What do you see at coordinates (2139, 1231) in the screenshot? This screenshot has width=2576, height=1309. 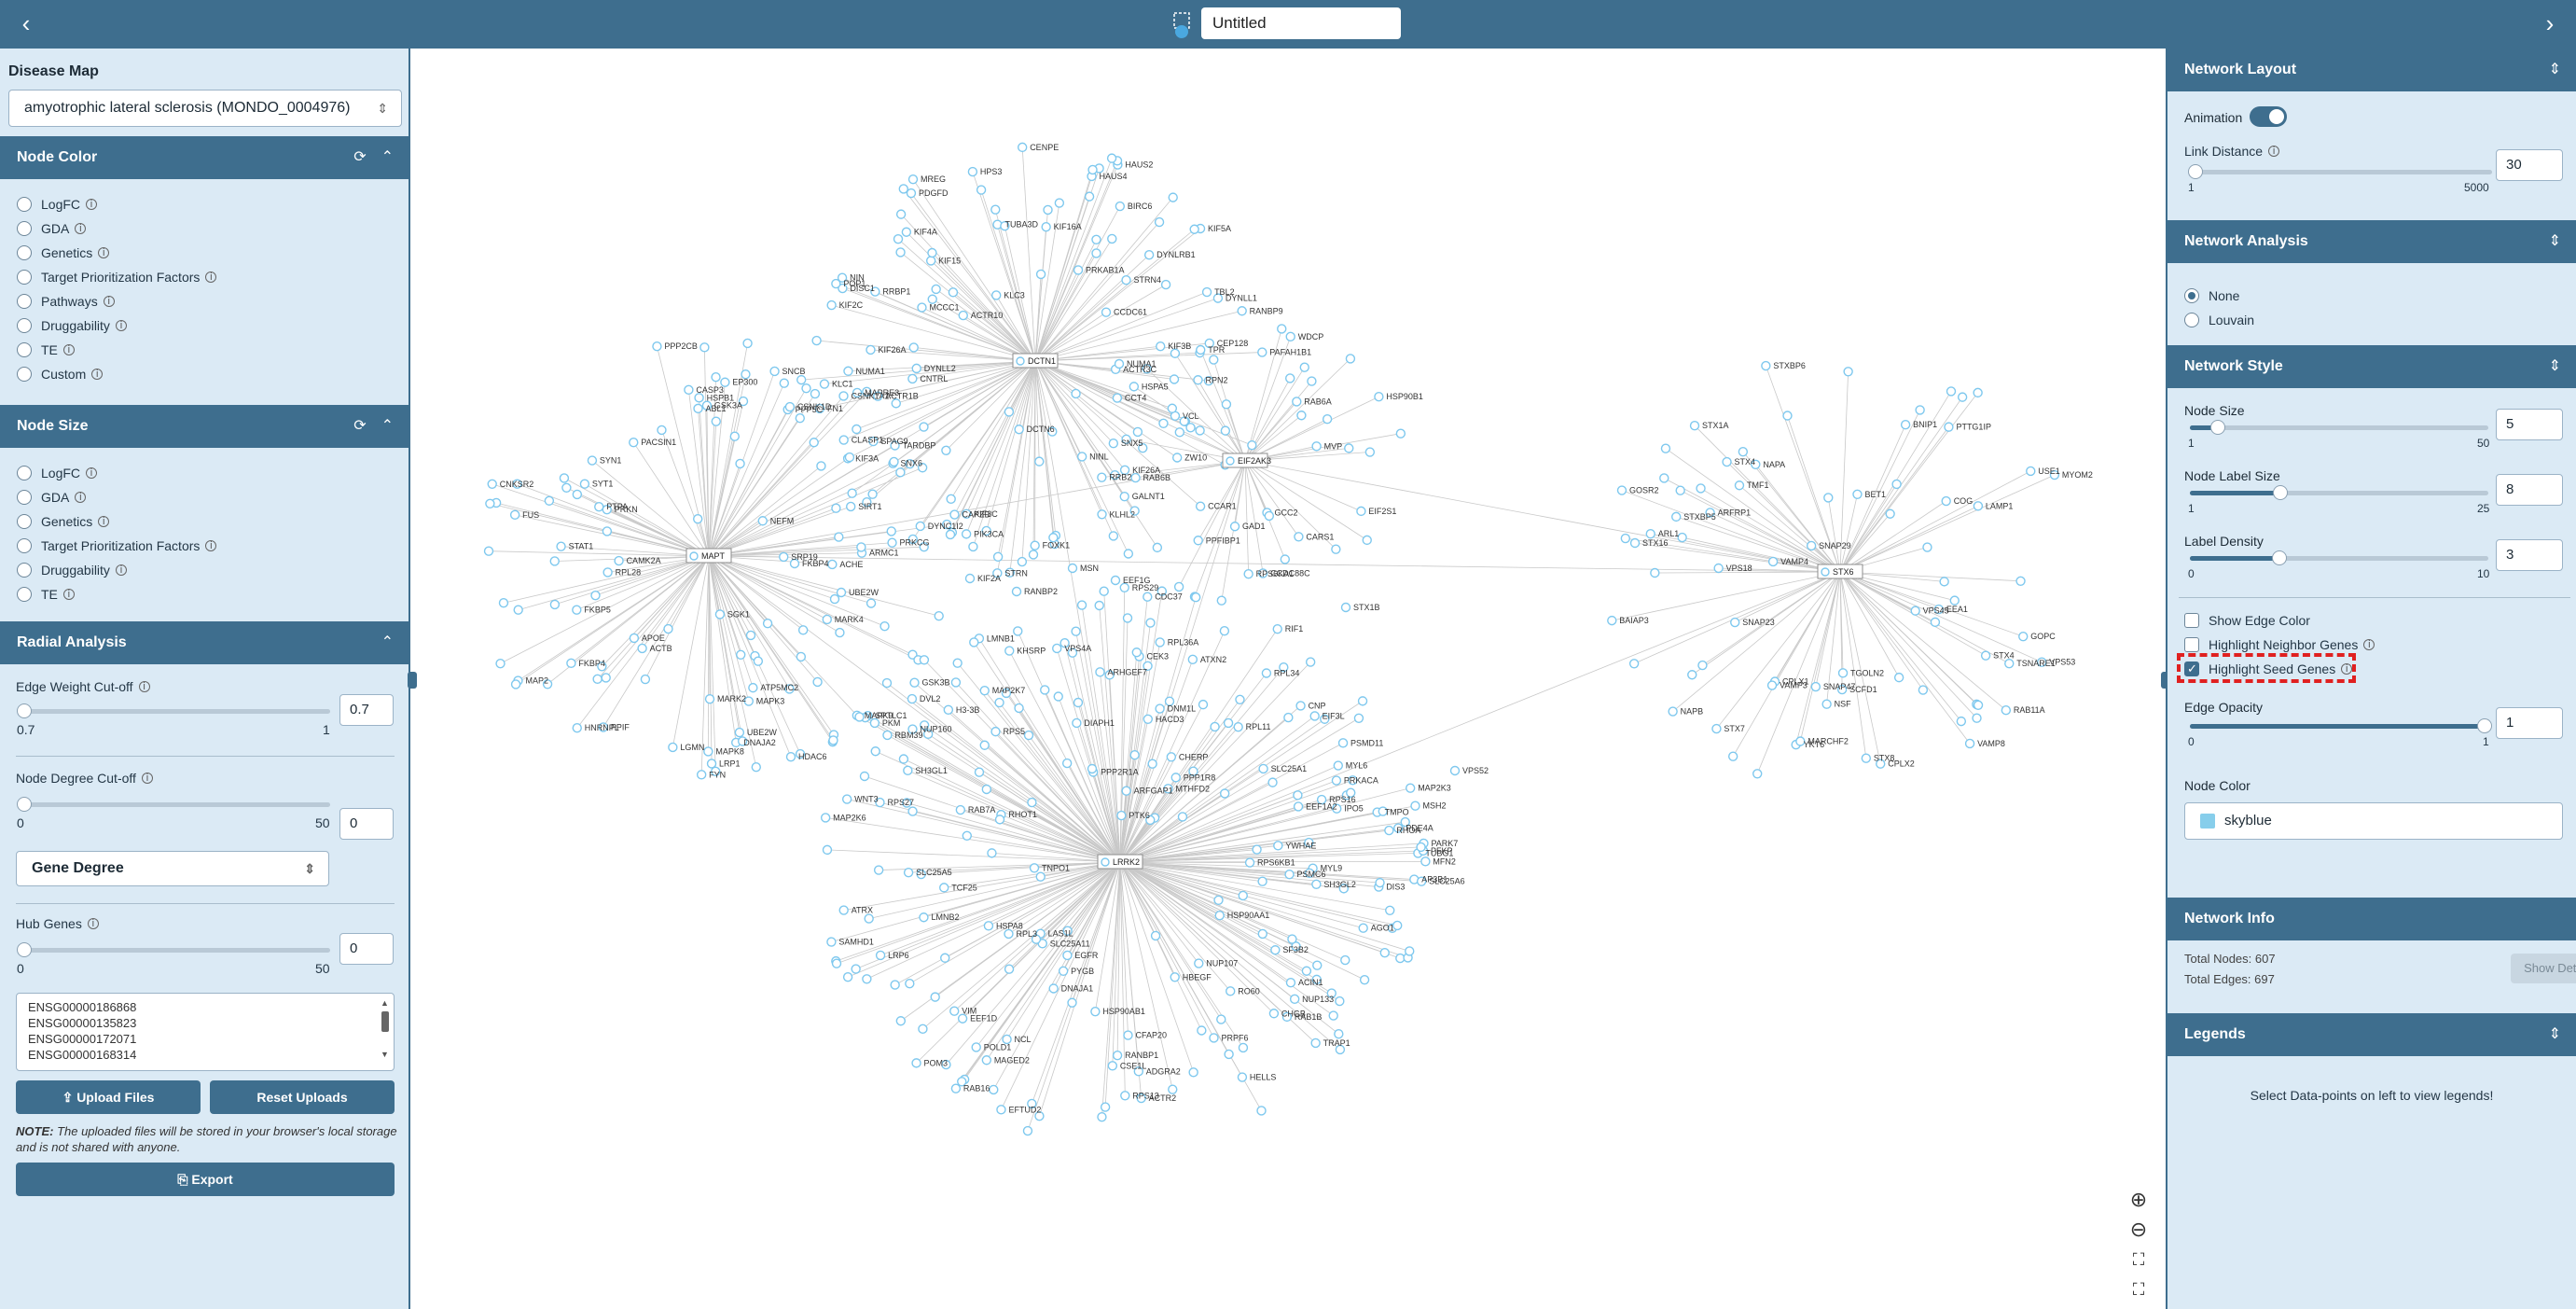 I see `zoom-out-icon: ⊖` at bounding box center [2139, 1231].